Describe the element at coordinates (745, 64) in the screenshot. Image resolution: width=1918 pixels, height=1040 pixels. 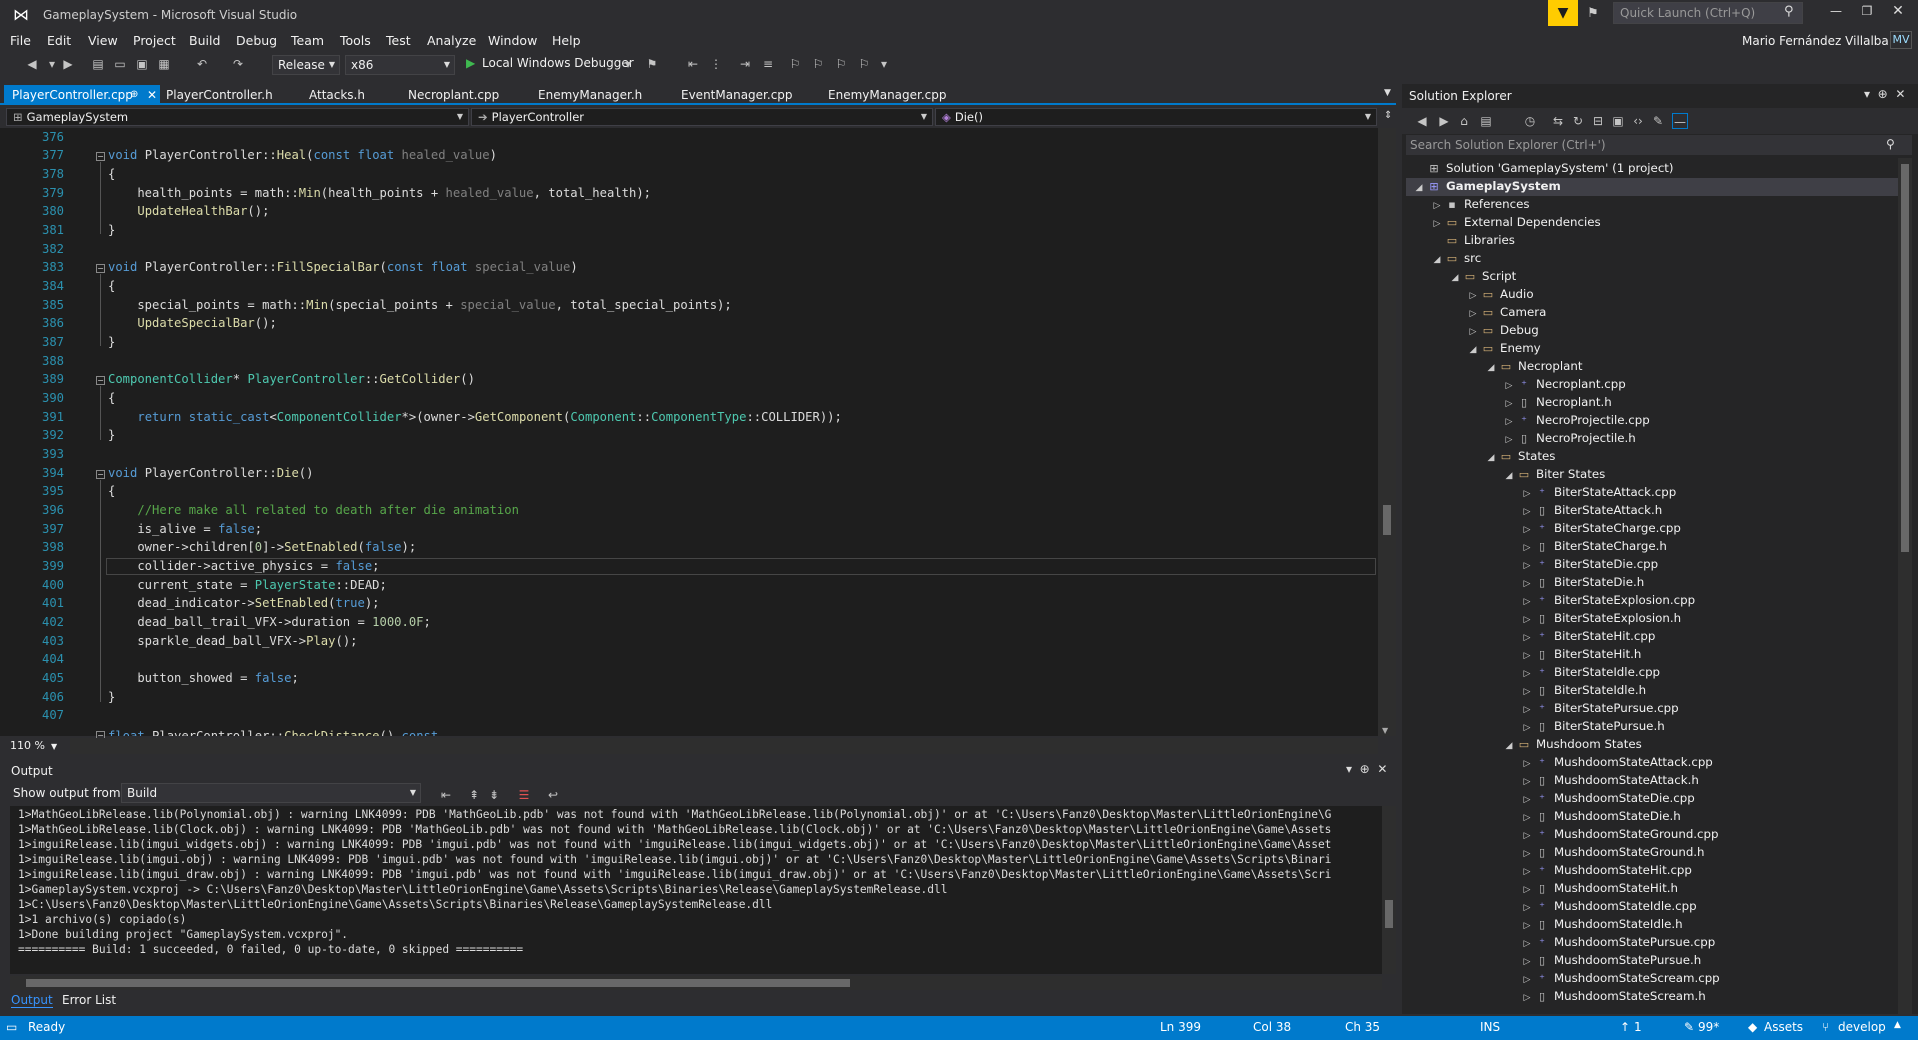
I see `indent-icon: ⇥` at that location.